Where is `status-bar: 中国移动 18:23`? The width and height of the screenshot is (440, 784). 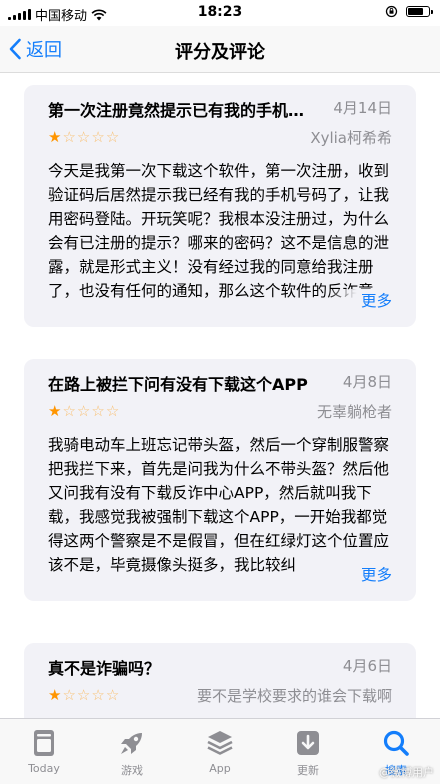
status-bar: 中国移动 18:23 is located at coordinates (220, 13).